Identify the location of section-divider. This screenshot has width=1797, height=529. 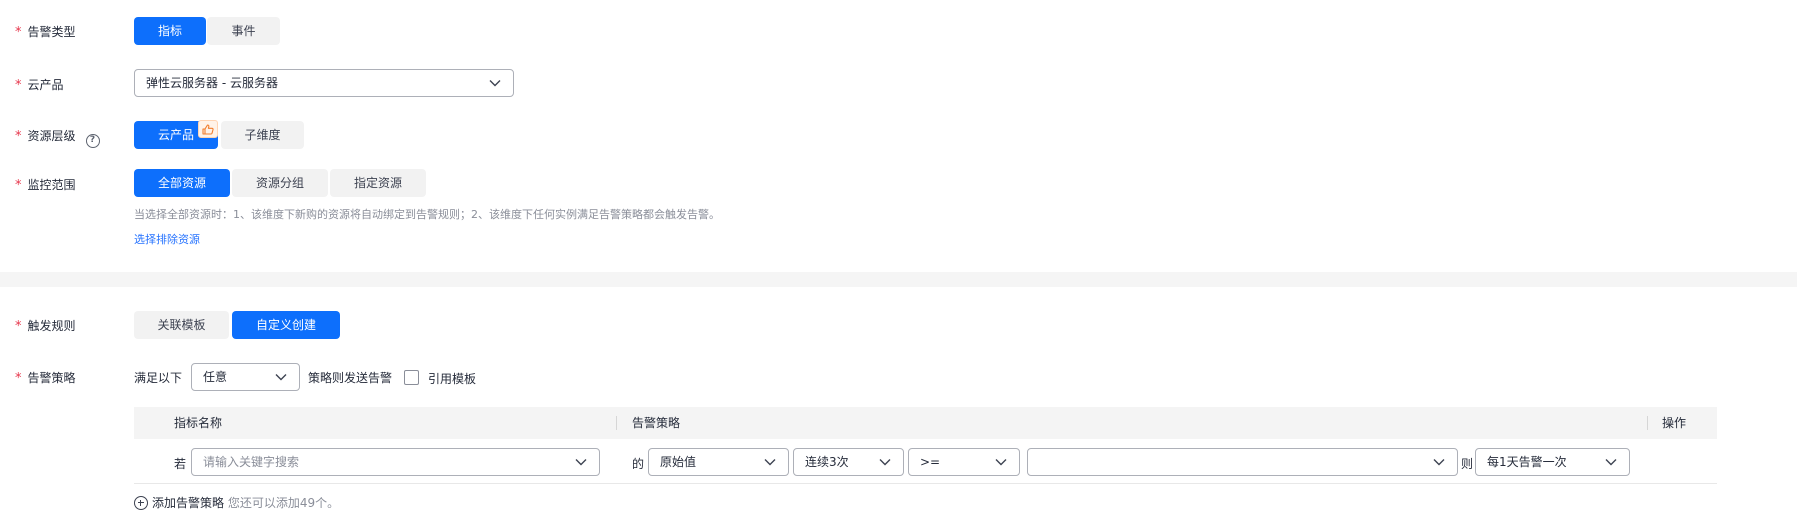
(898, 279).